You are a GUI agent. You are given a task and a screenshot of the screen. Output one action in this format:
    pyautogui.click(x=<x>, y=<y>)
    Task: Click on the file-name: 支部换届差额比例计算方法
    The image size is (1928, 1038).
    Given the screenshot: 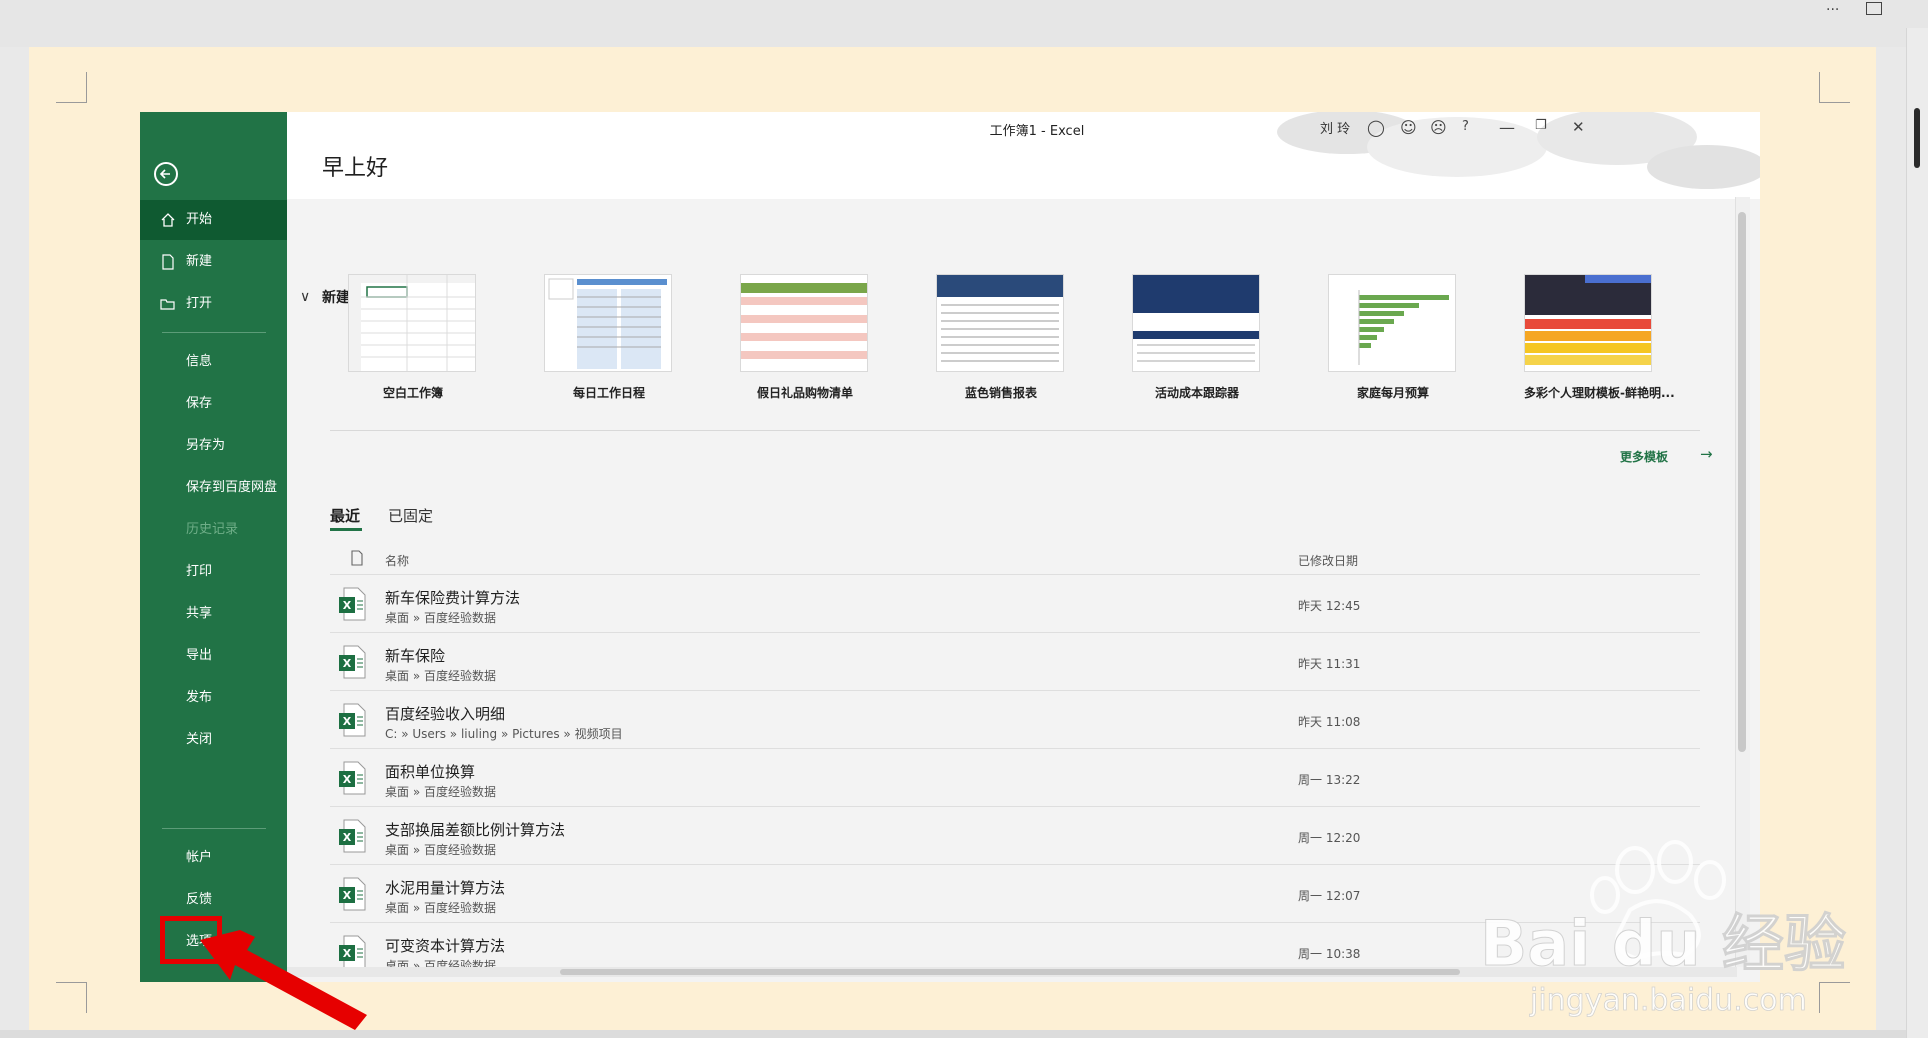 What is the action you would take?
    pyautogui.click(x=475, y=830)
    